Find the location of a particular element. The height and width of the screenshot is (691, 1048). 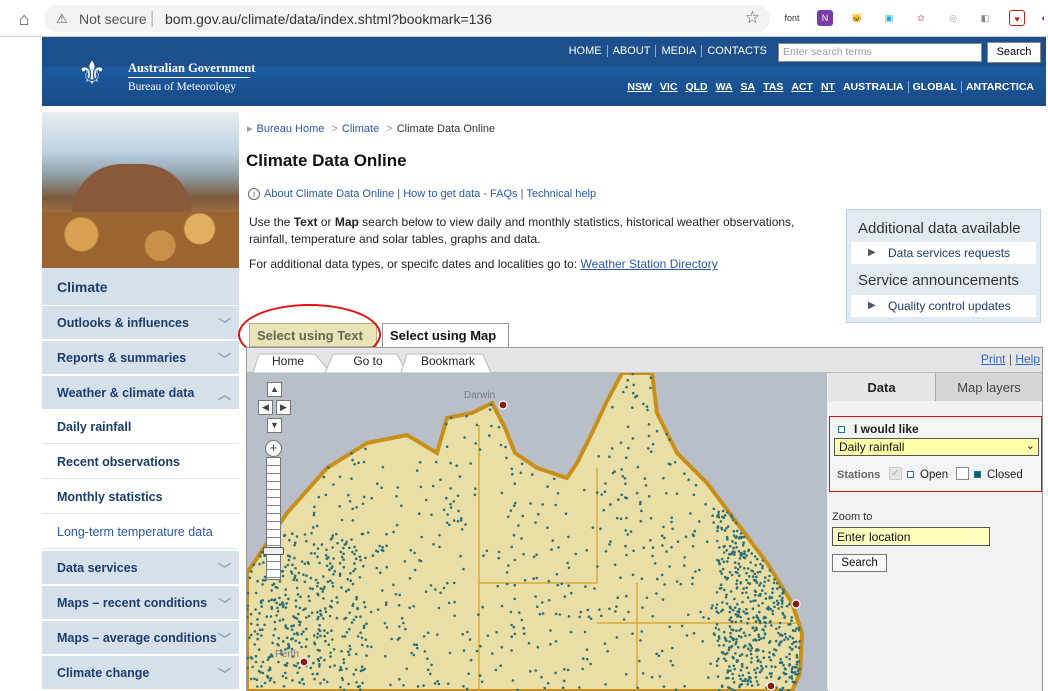

station-marker-perth is located at coordinates (304, 662).